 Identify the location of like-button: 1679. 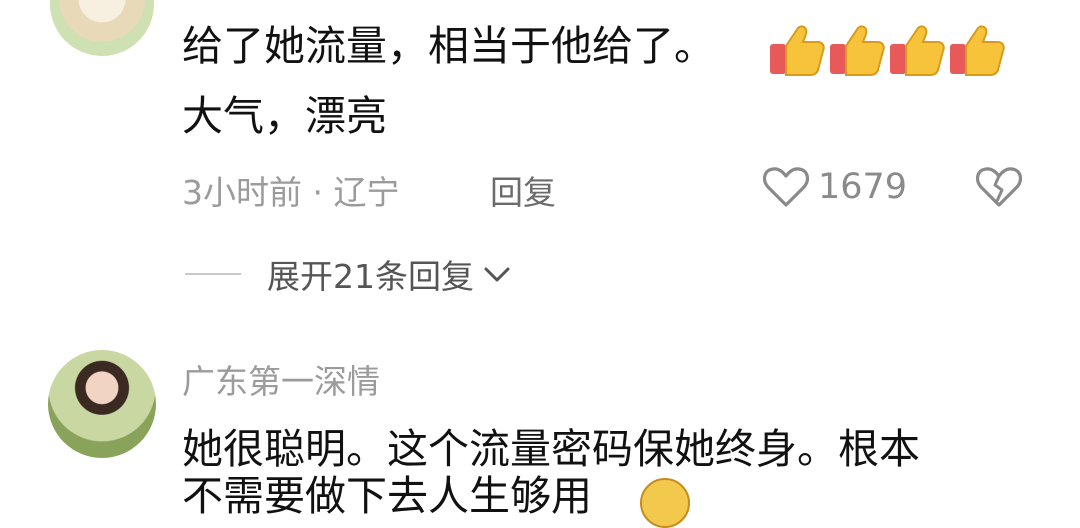
(834, 187).